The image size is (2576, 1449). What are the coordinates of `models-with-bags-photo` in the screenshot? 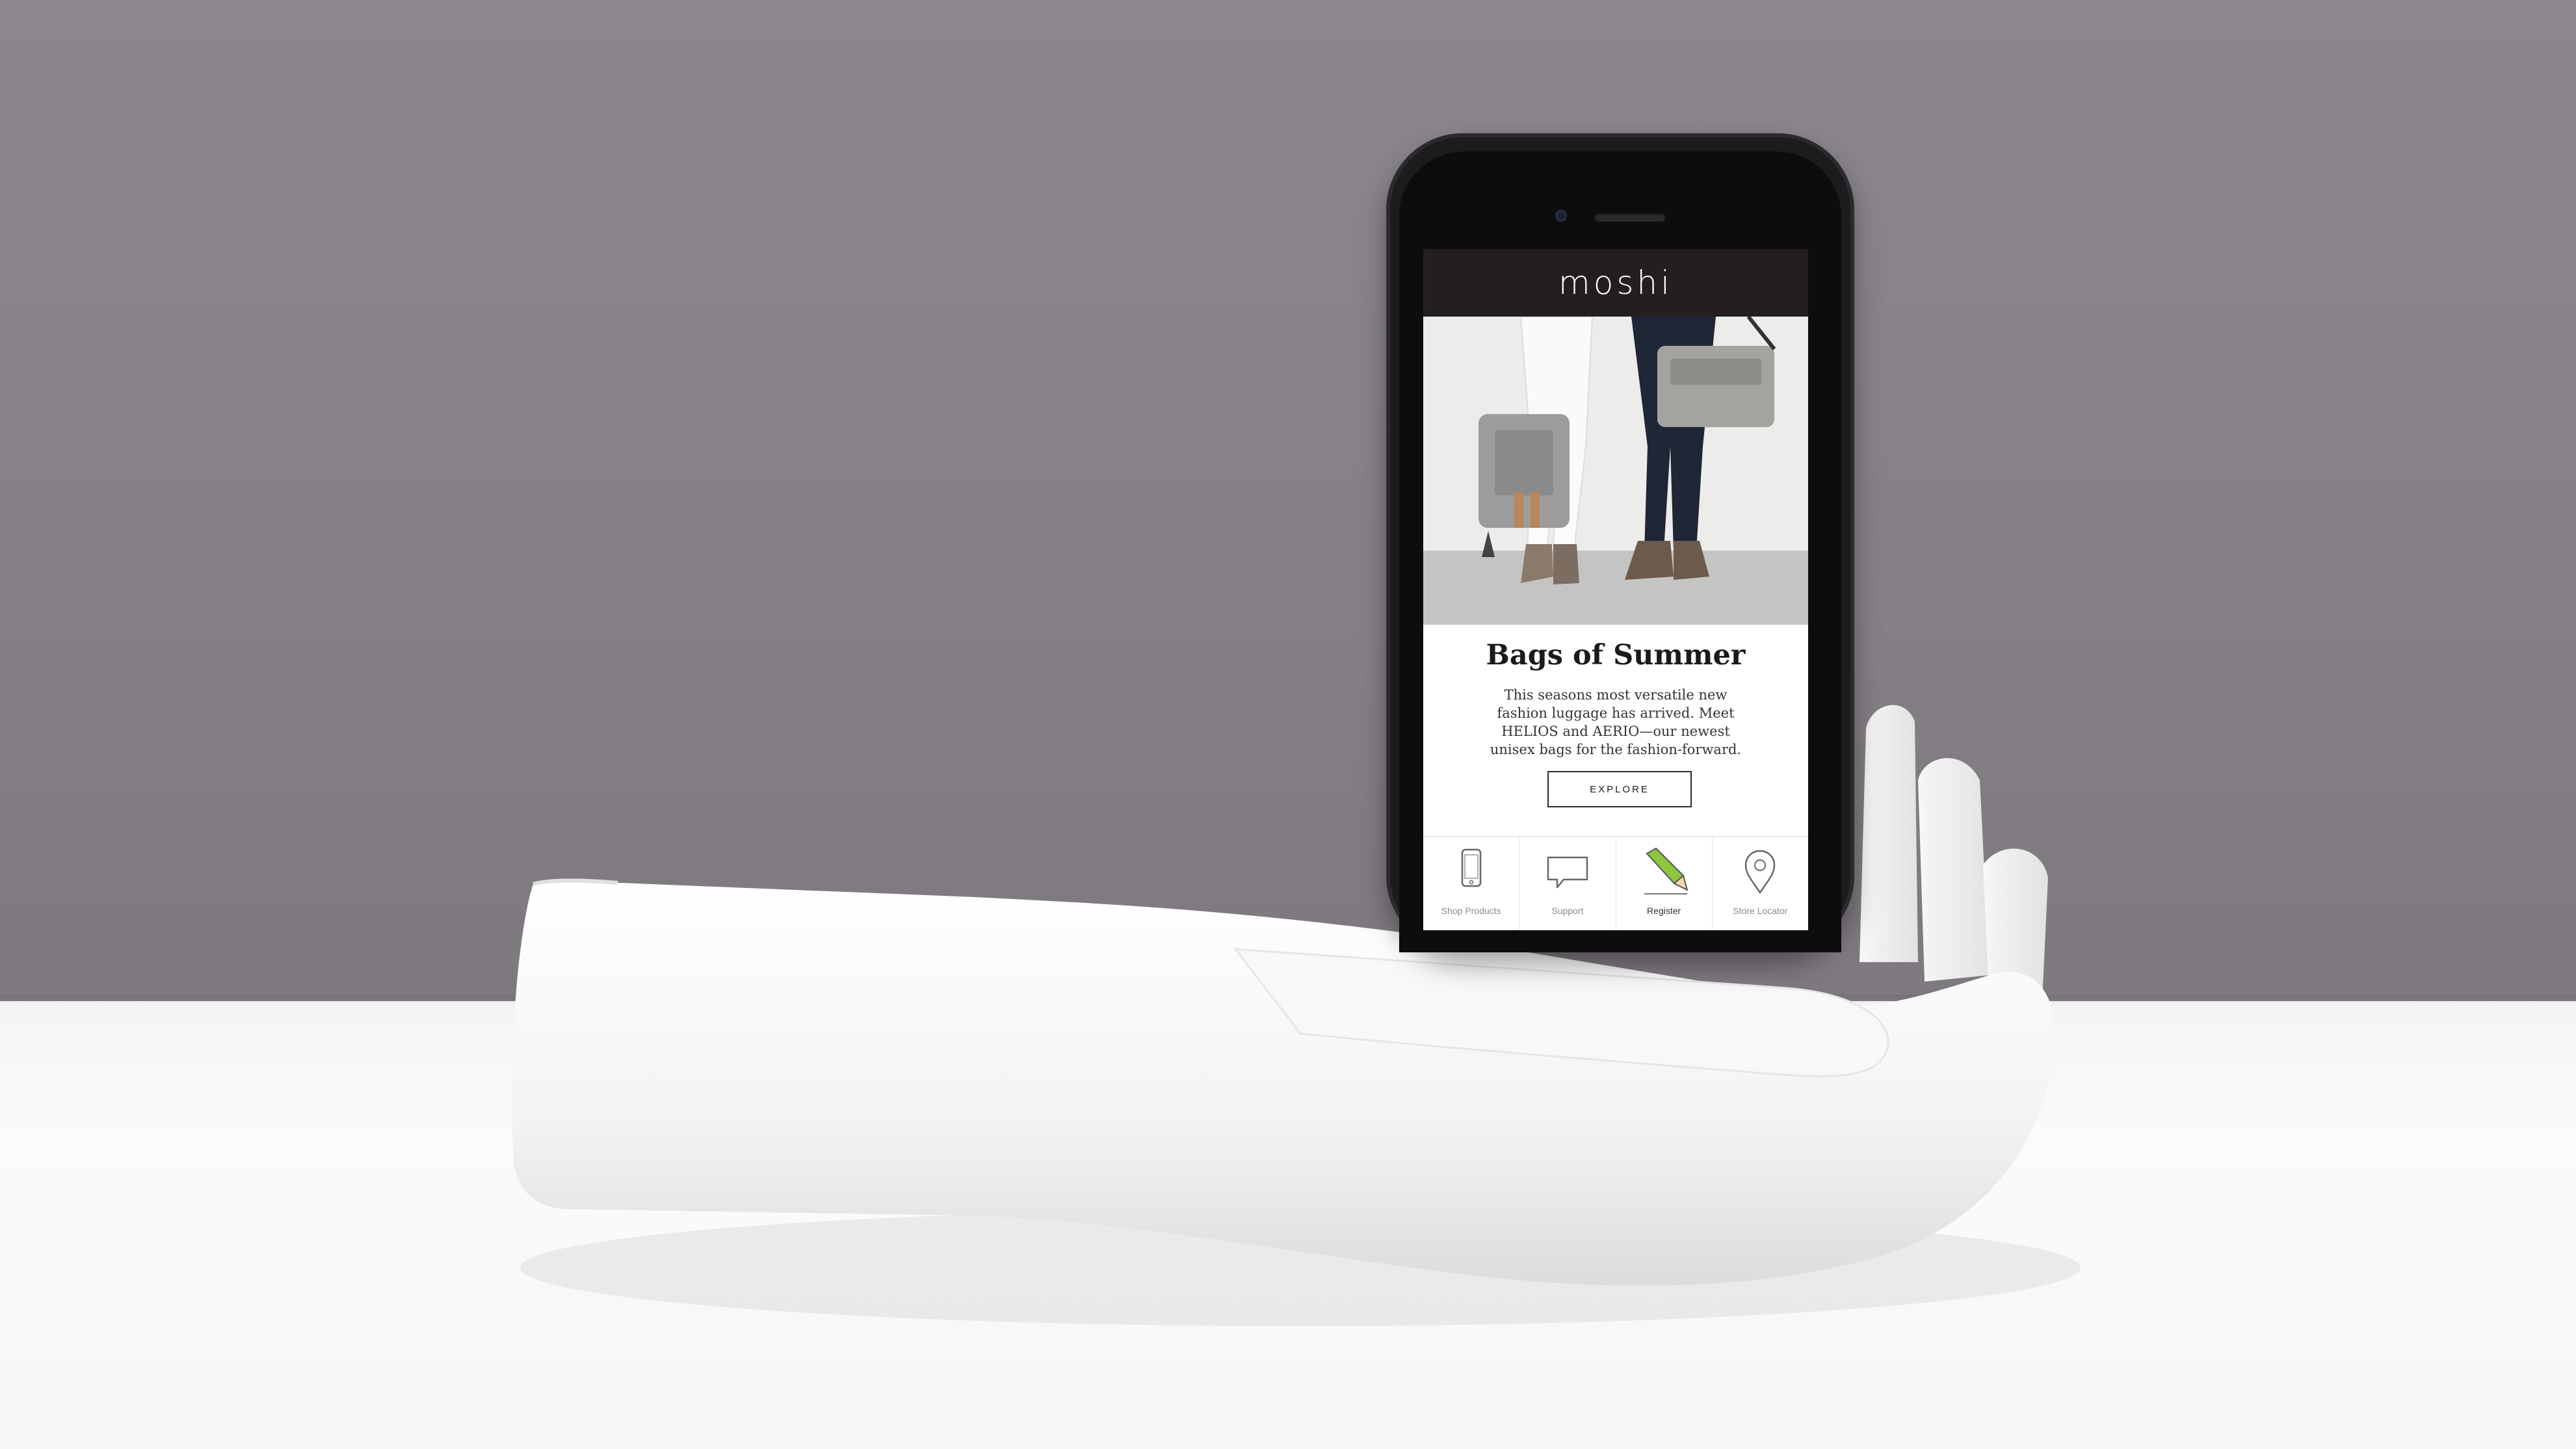 It's located at (1615, 471).